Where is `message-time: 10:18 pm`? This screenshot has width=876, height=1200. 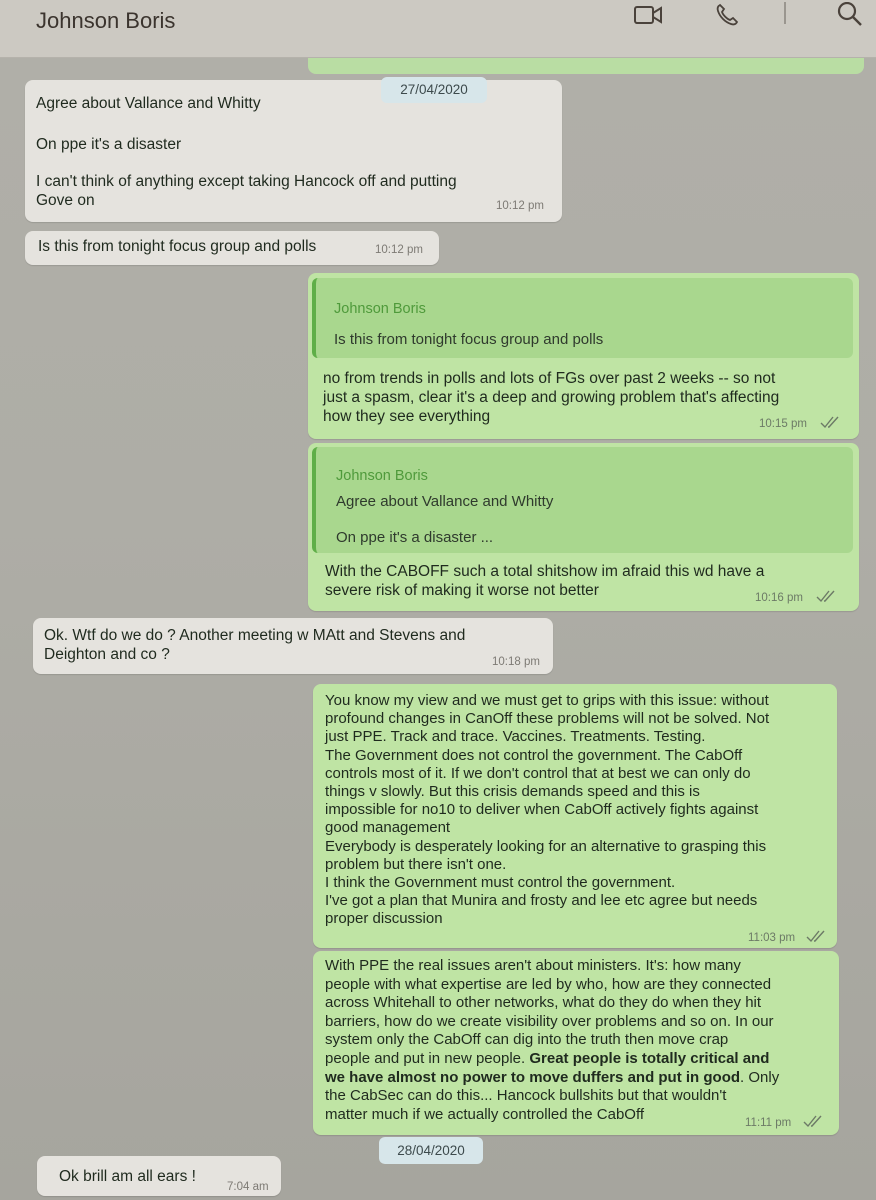
message-time: 10:18 pm is located at coordinates (516, 662).